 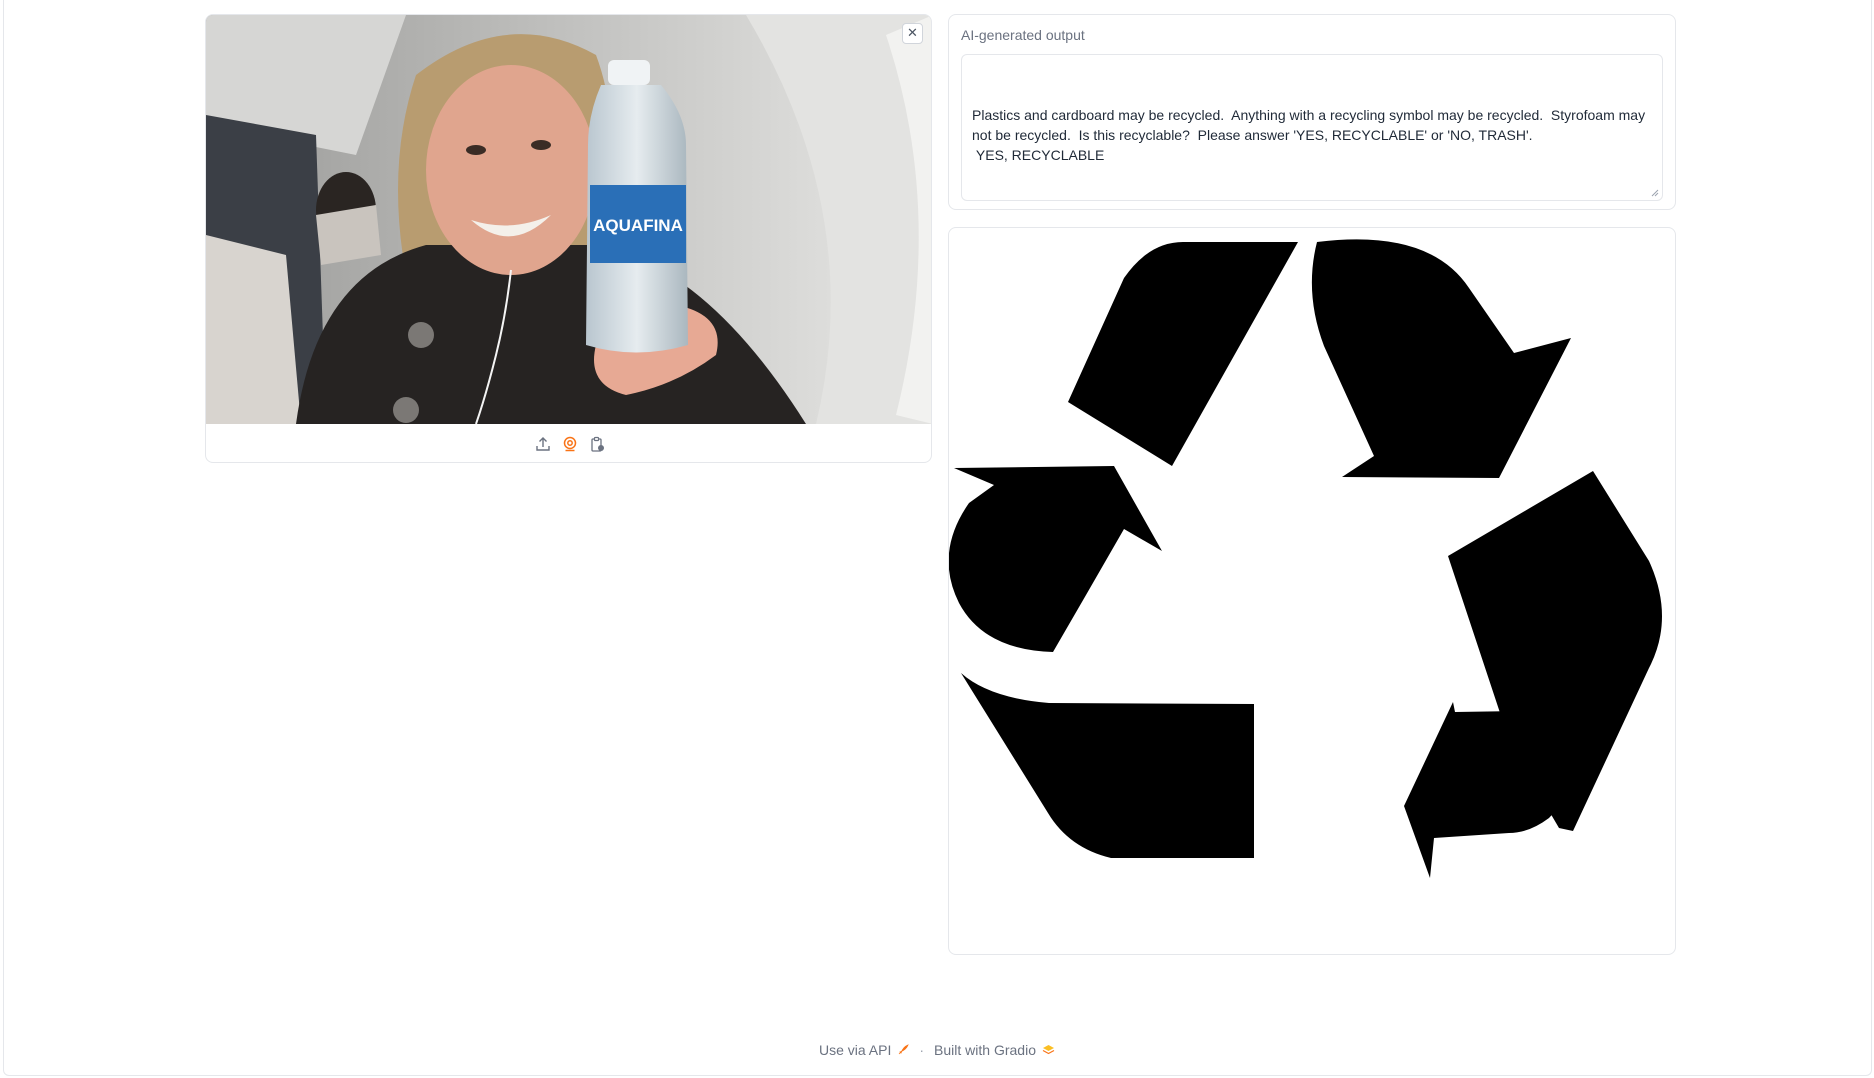 What do you see at coordinates (1655, 193) in the screenshot?
I see `resize-handle-icon` at bounding box center [1655, 193].